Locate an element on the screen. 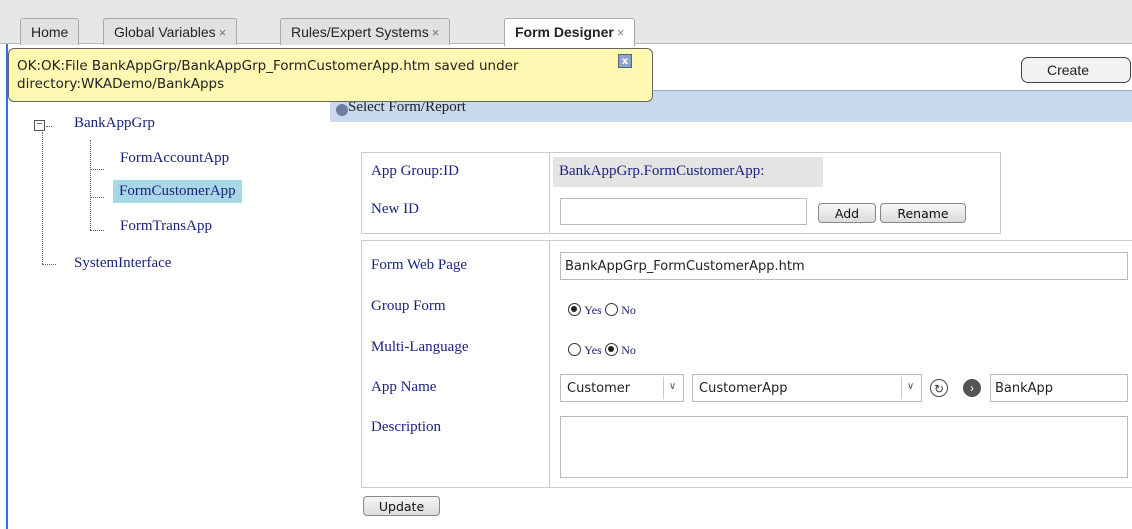 This screenshot has width=1132, height=529. group-form-yes-label: Yes is located at coordinates (593, 310).